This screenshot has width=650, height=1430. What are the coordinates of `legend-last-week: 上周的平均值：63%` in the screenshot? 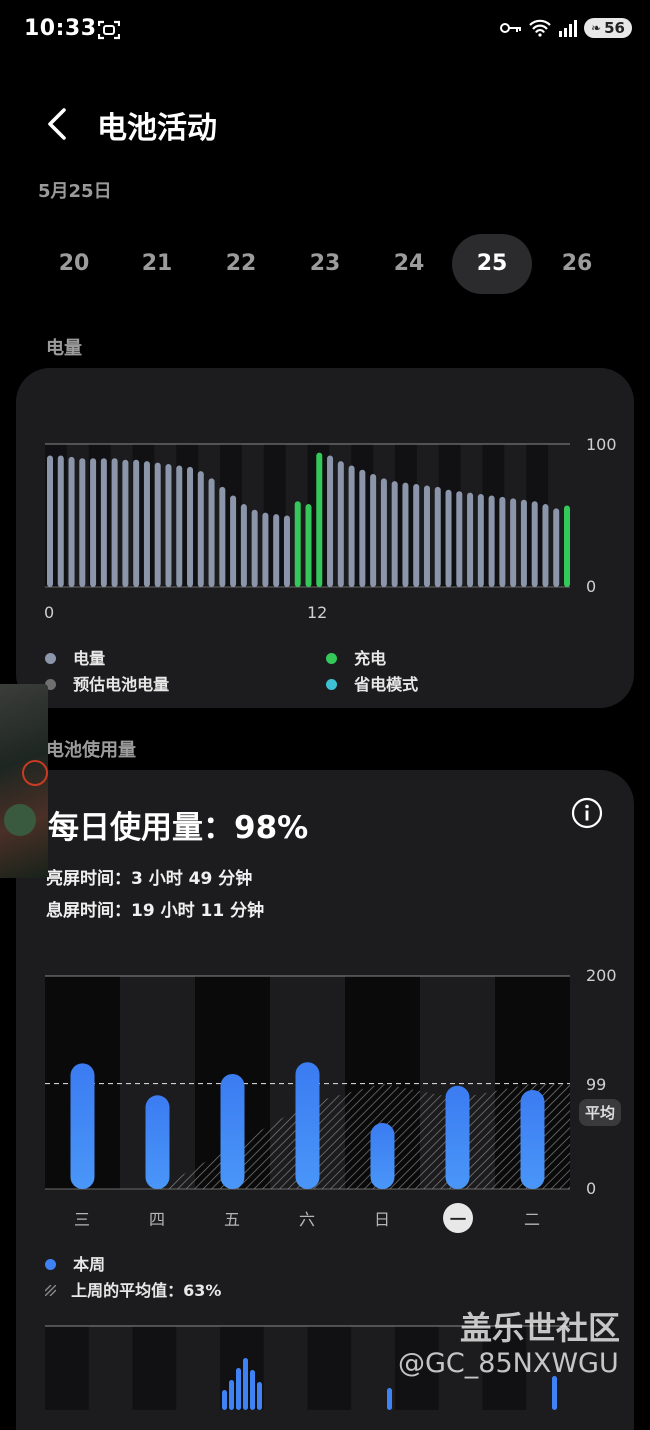 It's located at (133, 1289).